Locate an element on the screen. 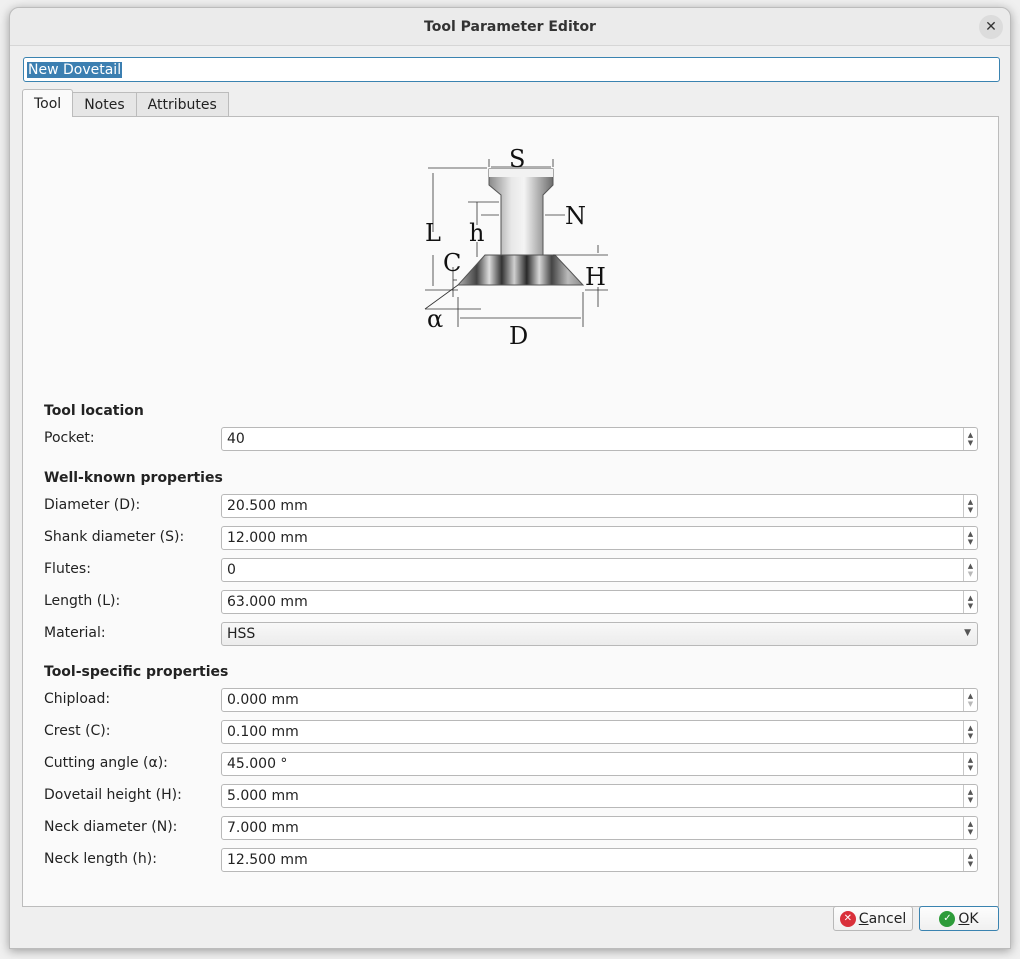 The image size is (1020, 959). neck-length-spinbox: 12.500 mm ▲ ▼ is located at coordinates (599, 860).